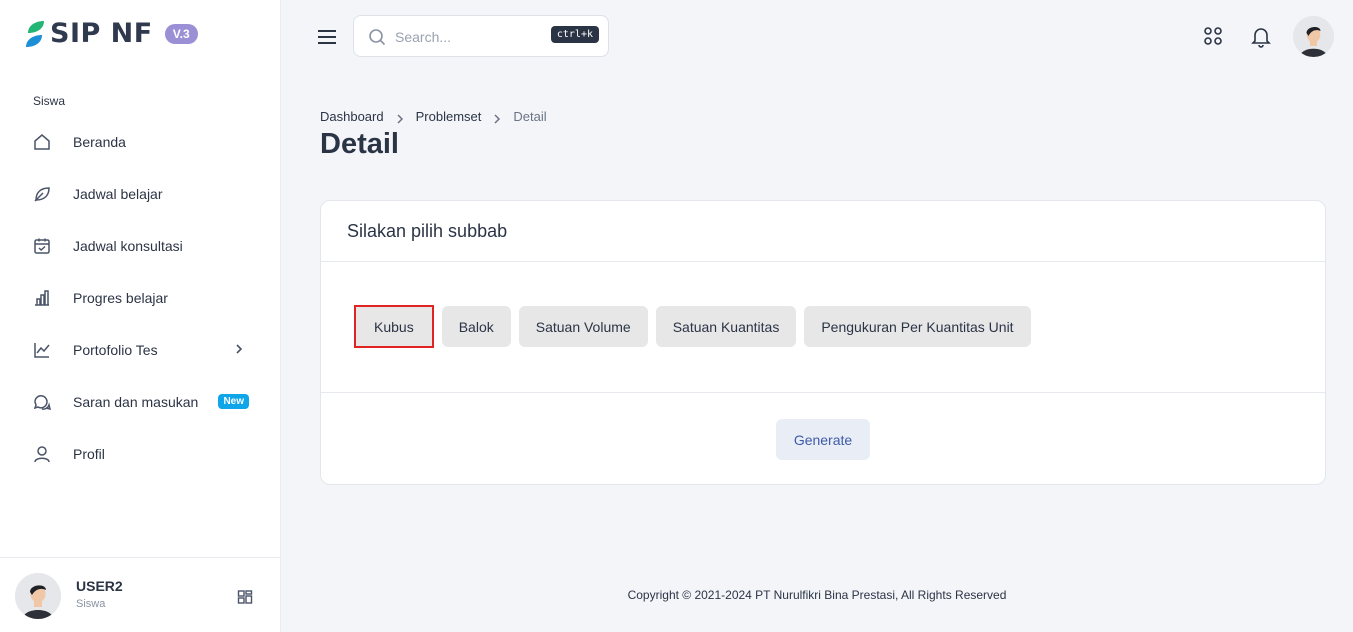 The height and width of the screenshot is (632, 1353). Describe the element at coordinates (140, 454) in the screenshot. I see `sidebar-item-profil: Profil` at that location.